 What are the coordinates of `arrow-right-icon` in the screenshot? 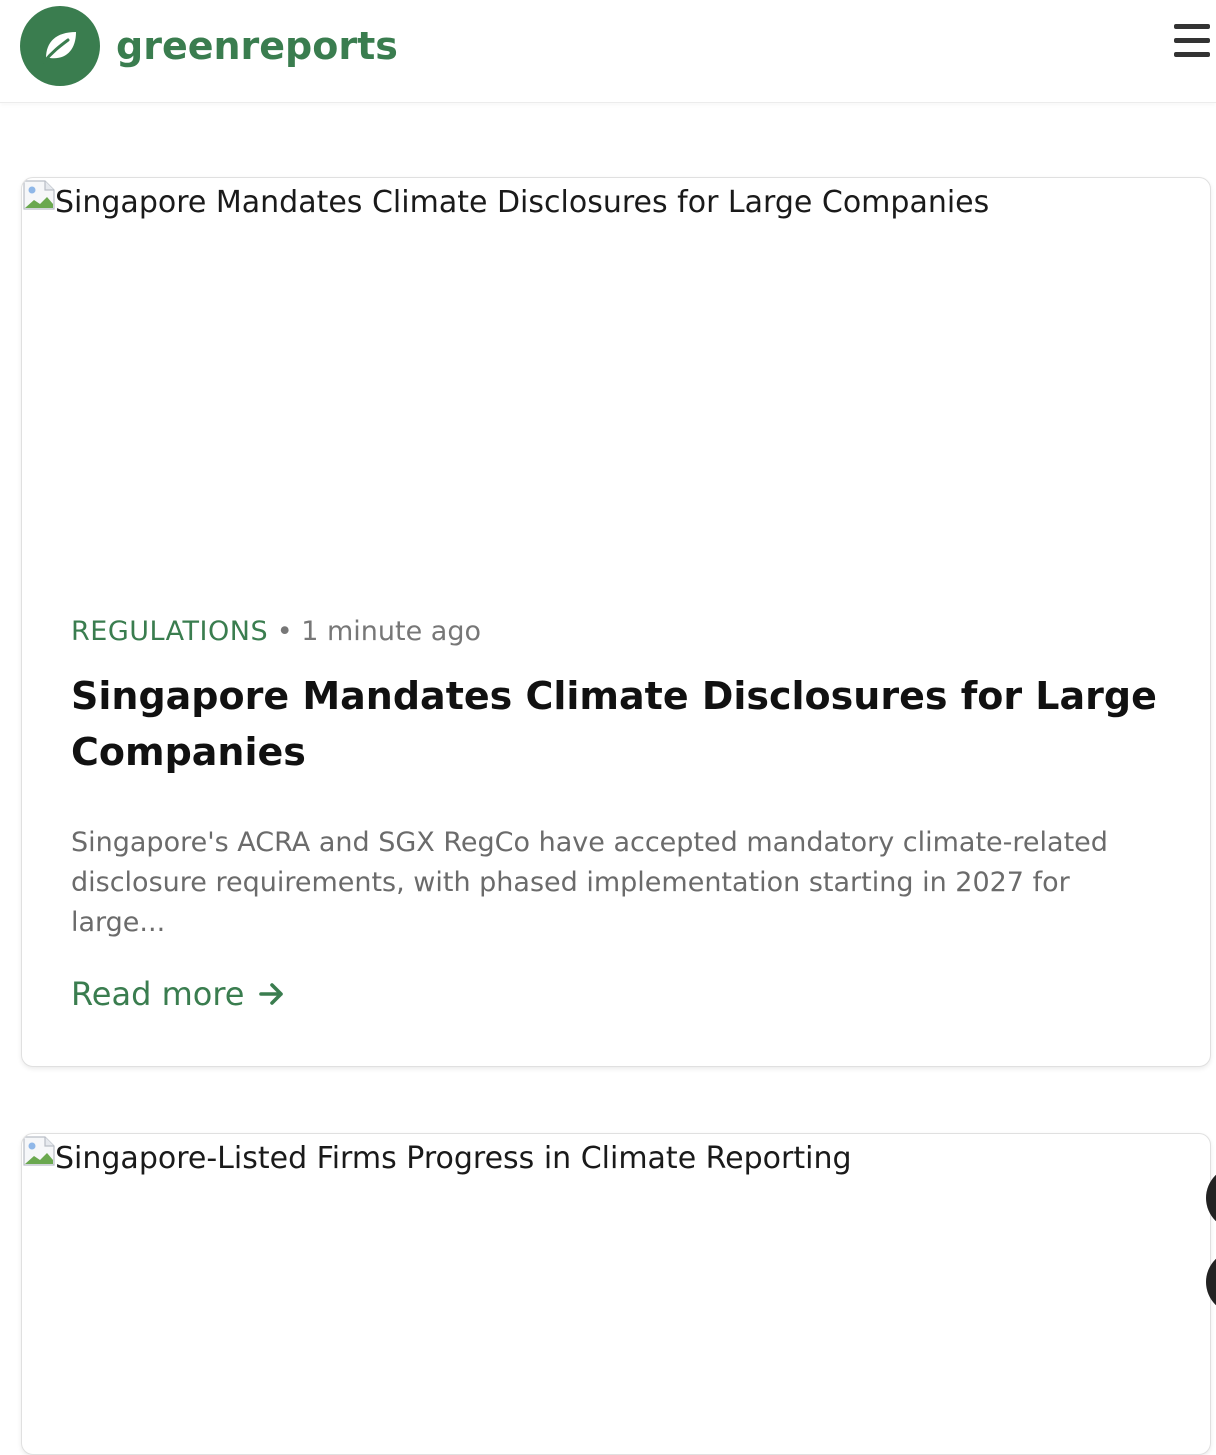 It's located at (271, 994).